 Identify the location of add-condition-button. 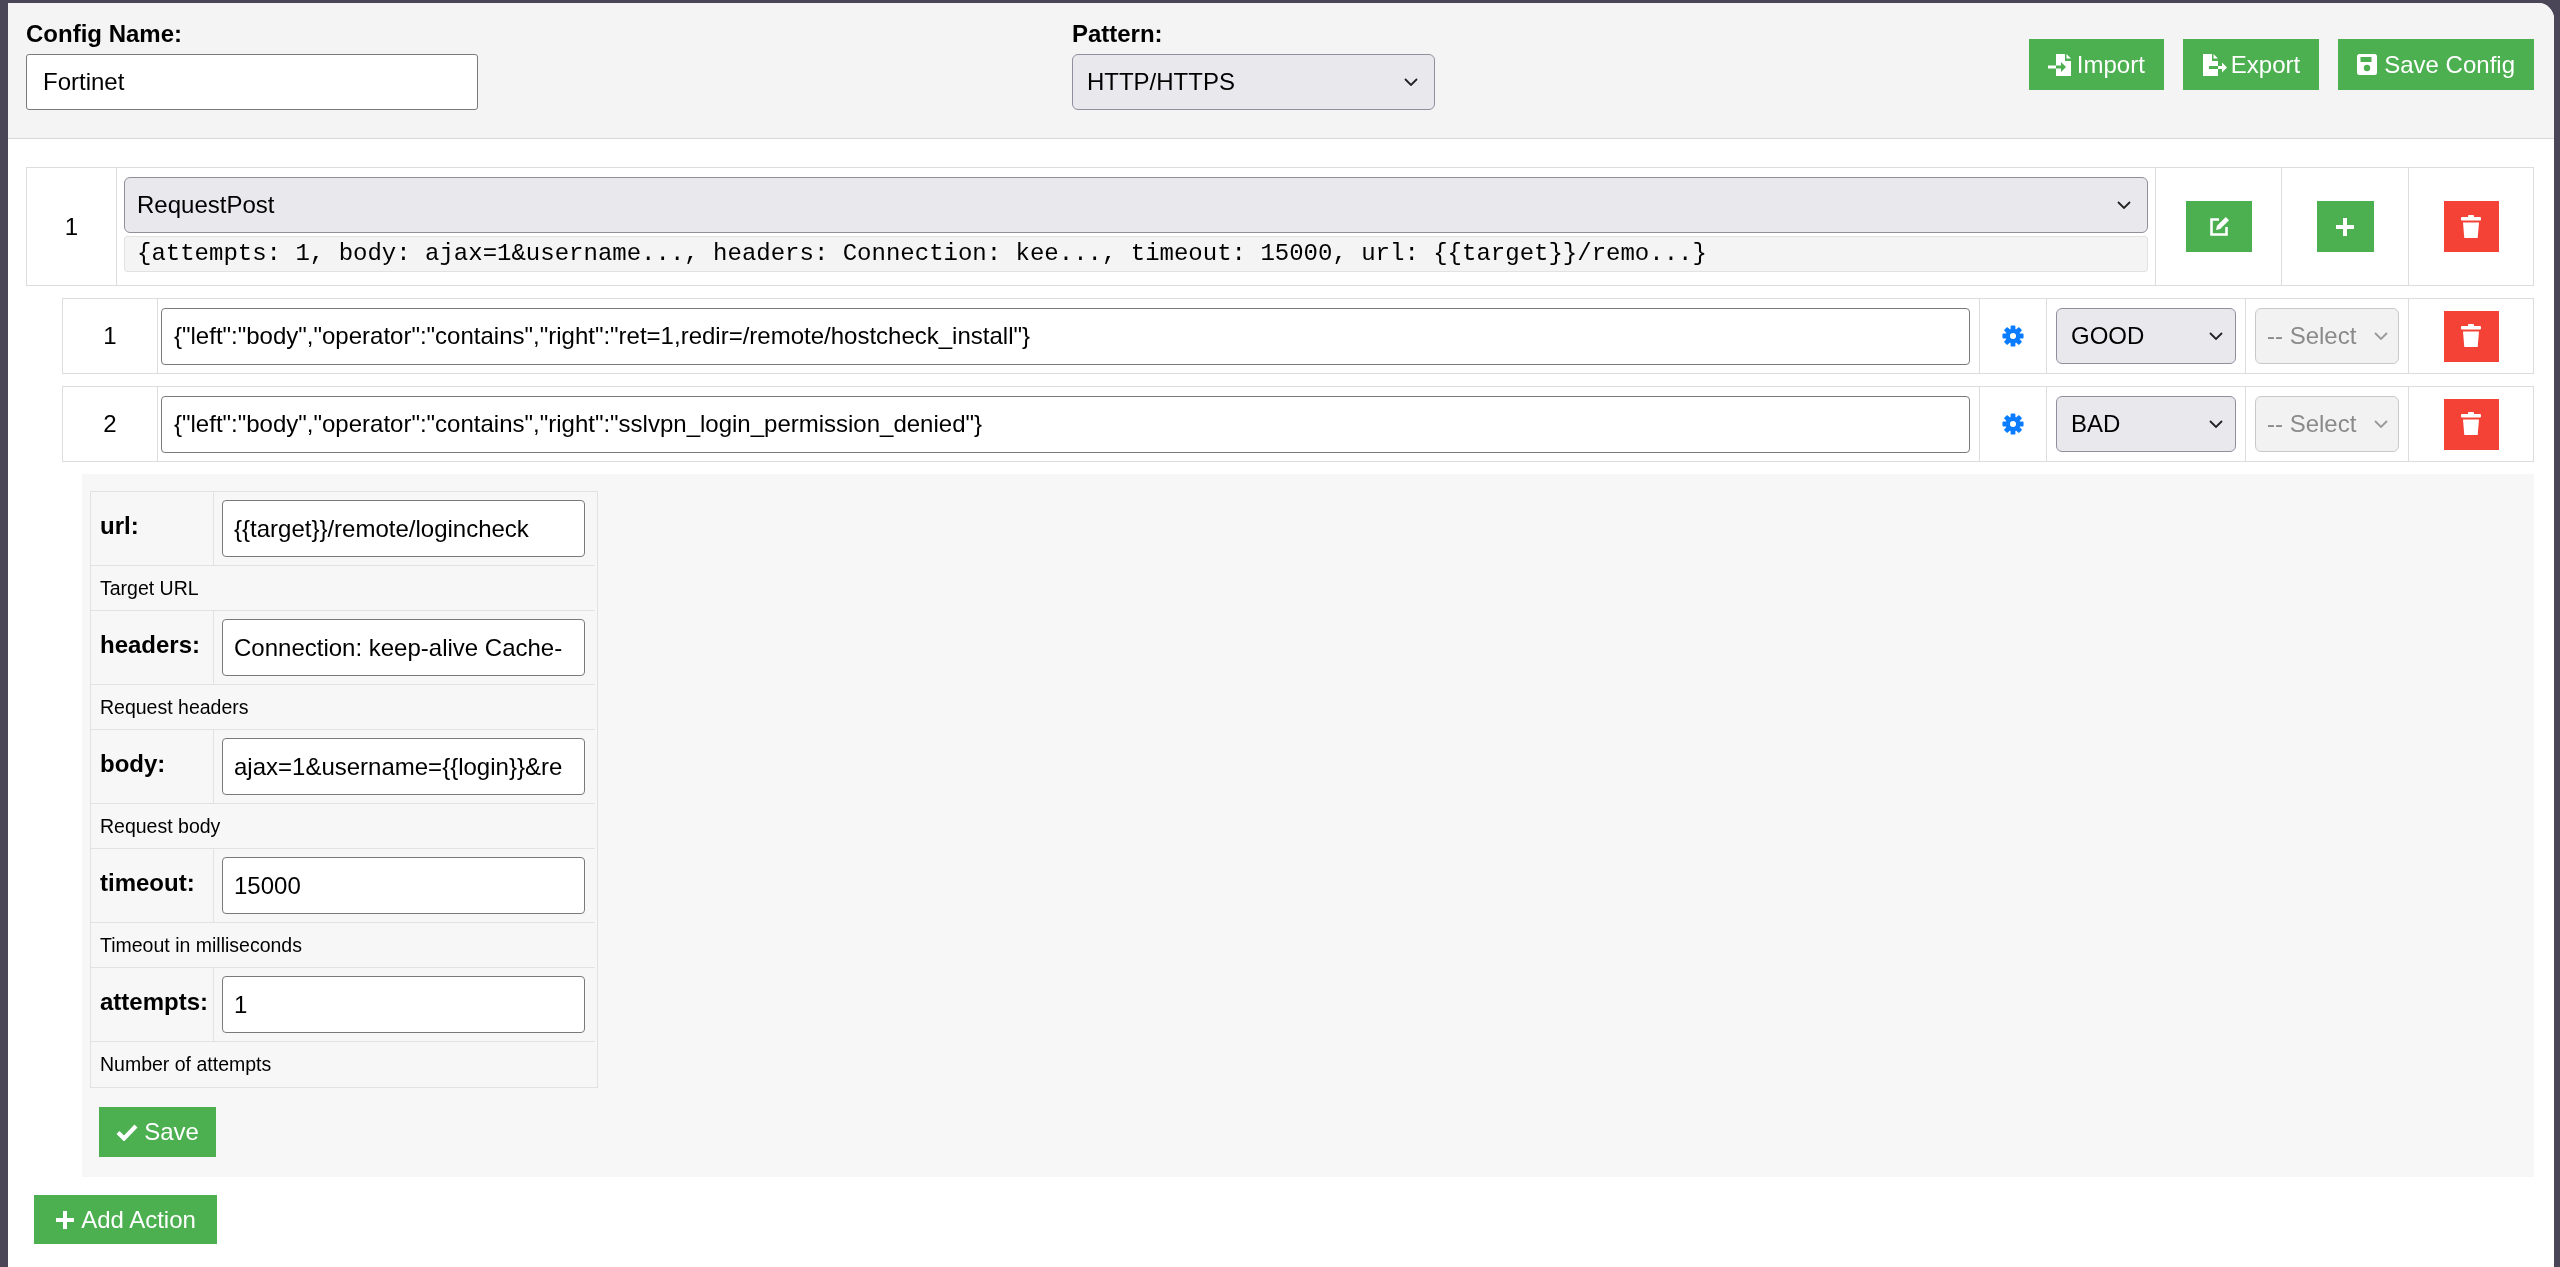
(2345, 226).